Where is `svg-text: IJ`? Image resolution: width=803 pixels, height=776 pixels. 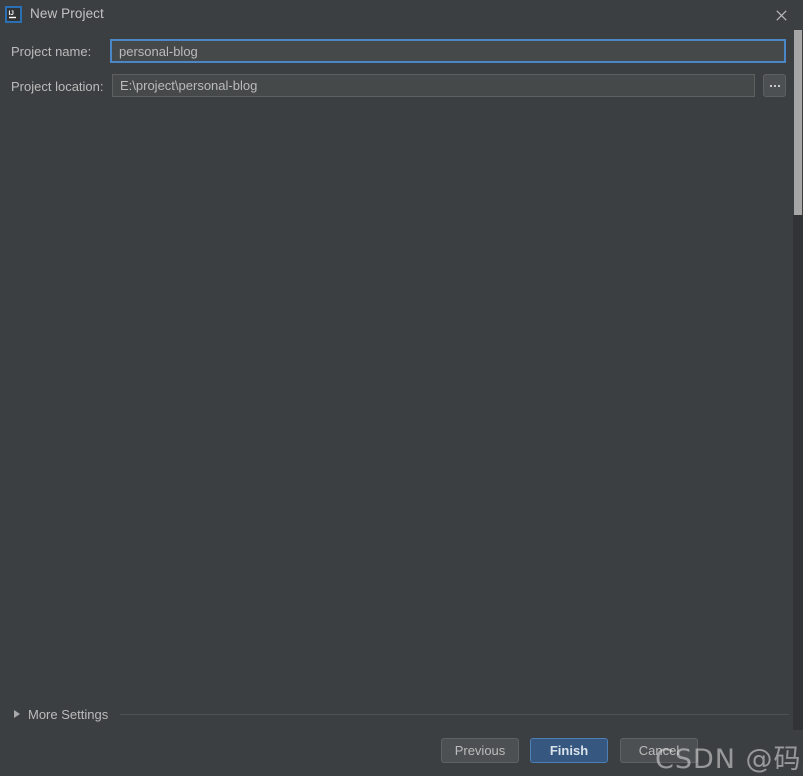 svg-text: IJ is located at coordinates (12, 13).